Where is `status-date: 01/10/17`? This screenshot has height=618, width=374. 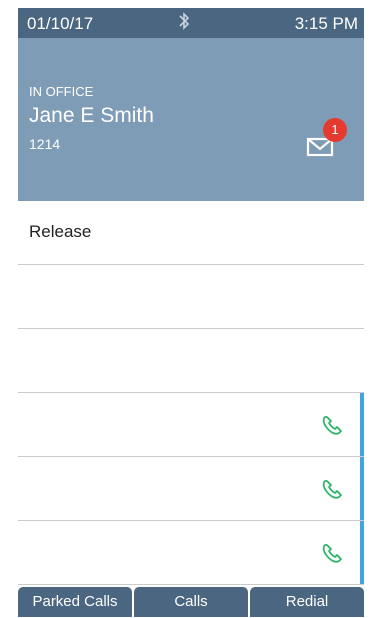
status-date: 01/10/17 is located at coordinates (60, 23).